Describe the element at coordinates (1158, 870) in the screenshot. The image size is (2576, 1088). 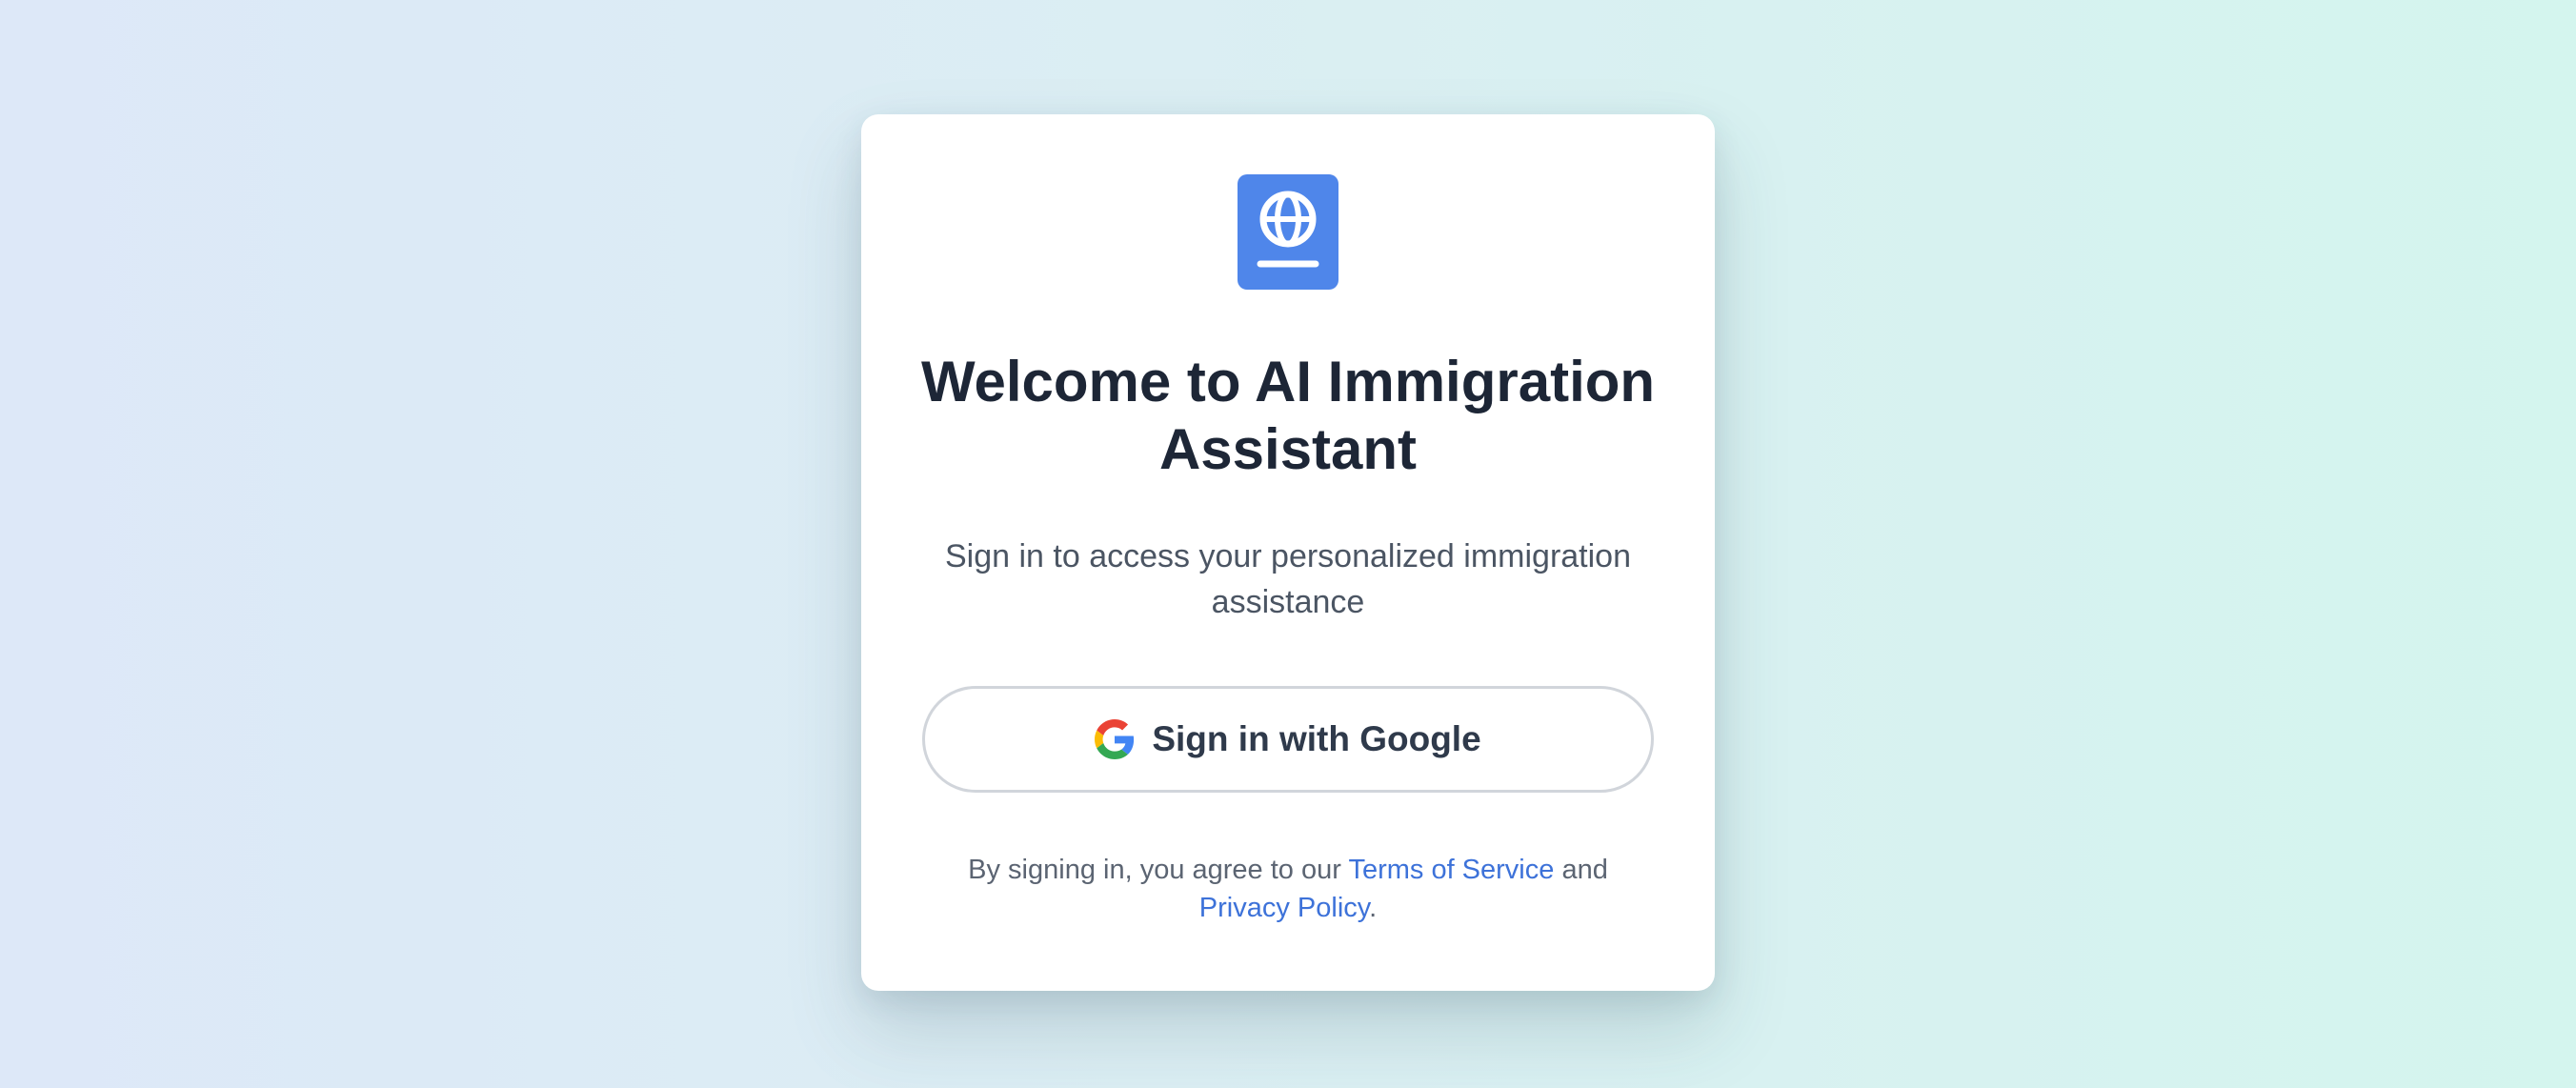
I see `legal-prefix: By signing in, you agree to our` at that location.